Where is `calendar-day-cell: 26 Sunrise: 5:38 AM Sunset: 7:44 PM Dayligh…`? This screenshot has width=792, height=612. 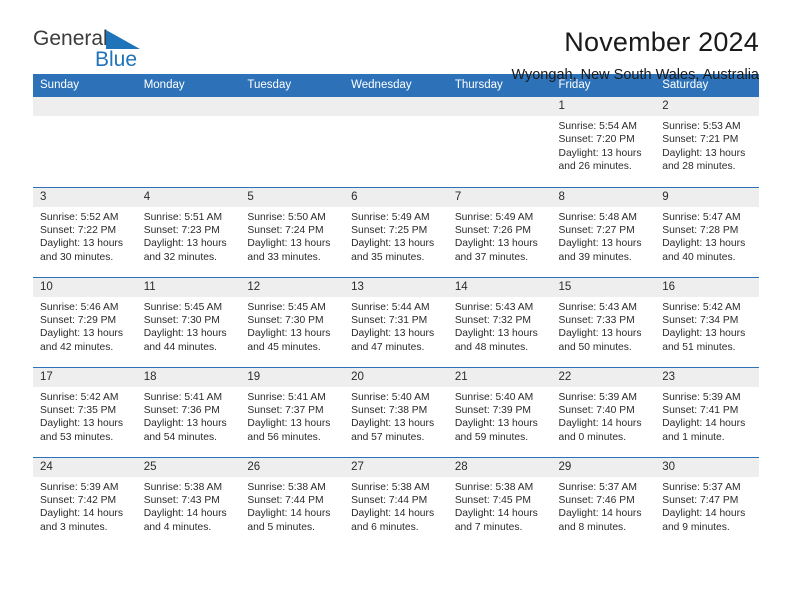
calendar-day-cell: 26 Sunrise: 5:38 AM Sunset: 7:44 PM Dayligh… is located at coordinates (292, 501).